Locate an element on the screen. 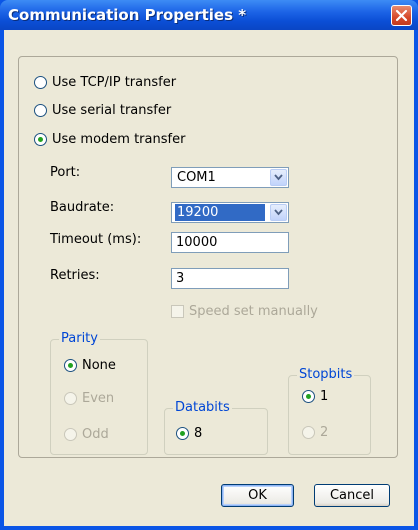 This screenshot has height=530, width=418. speed-manual-label: Speed set manually is located at coordinates (253, 311).